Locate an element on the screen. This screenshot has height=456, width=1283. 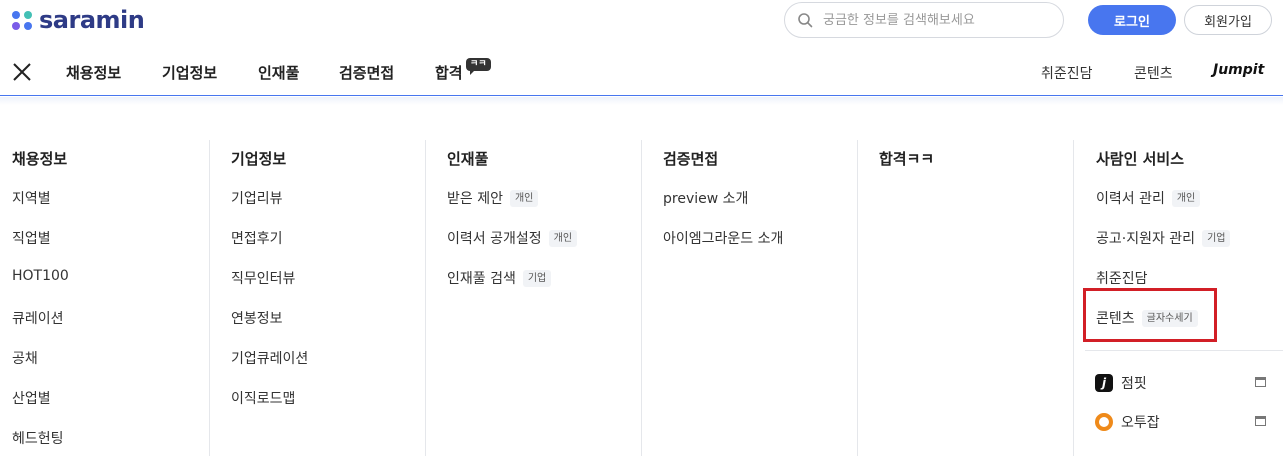
menu-link: 이력서 공개설정 개인 is located at coordinates (512, 238).